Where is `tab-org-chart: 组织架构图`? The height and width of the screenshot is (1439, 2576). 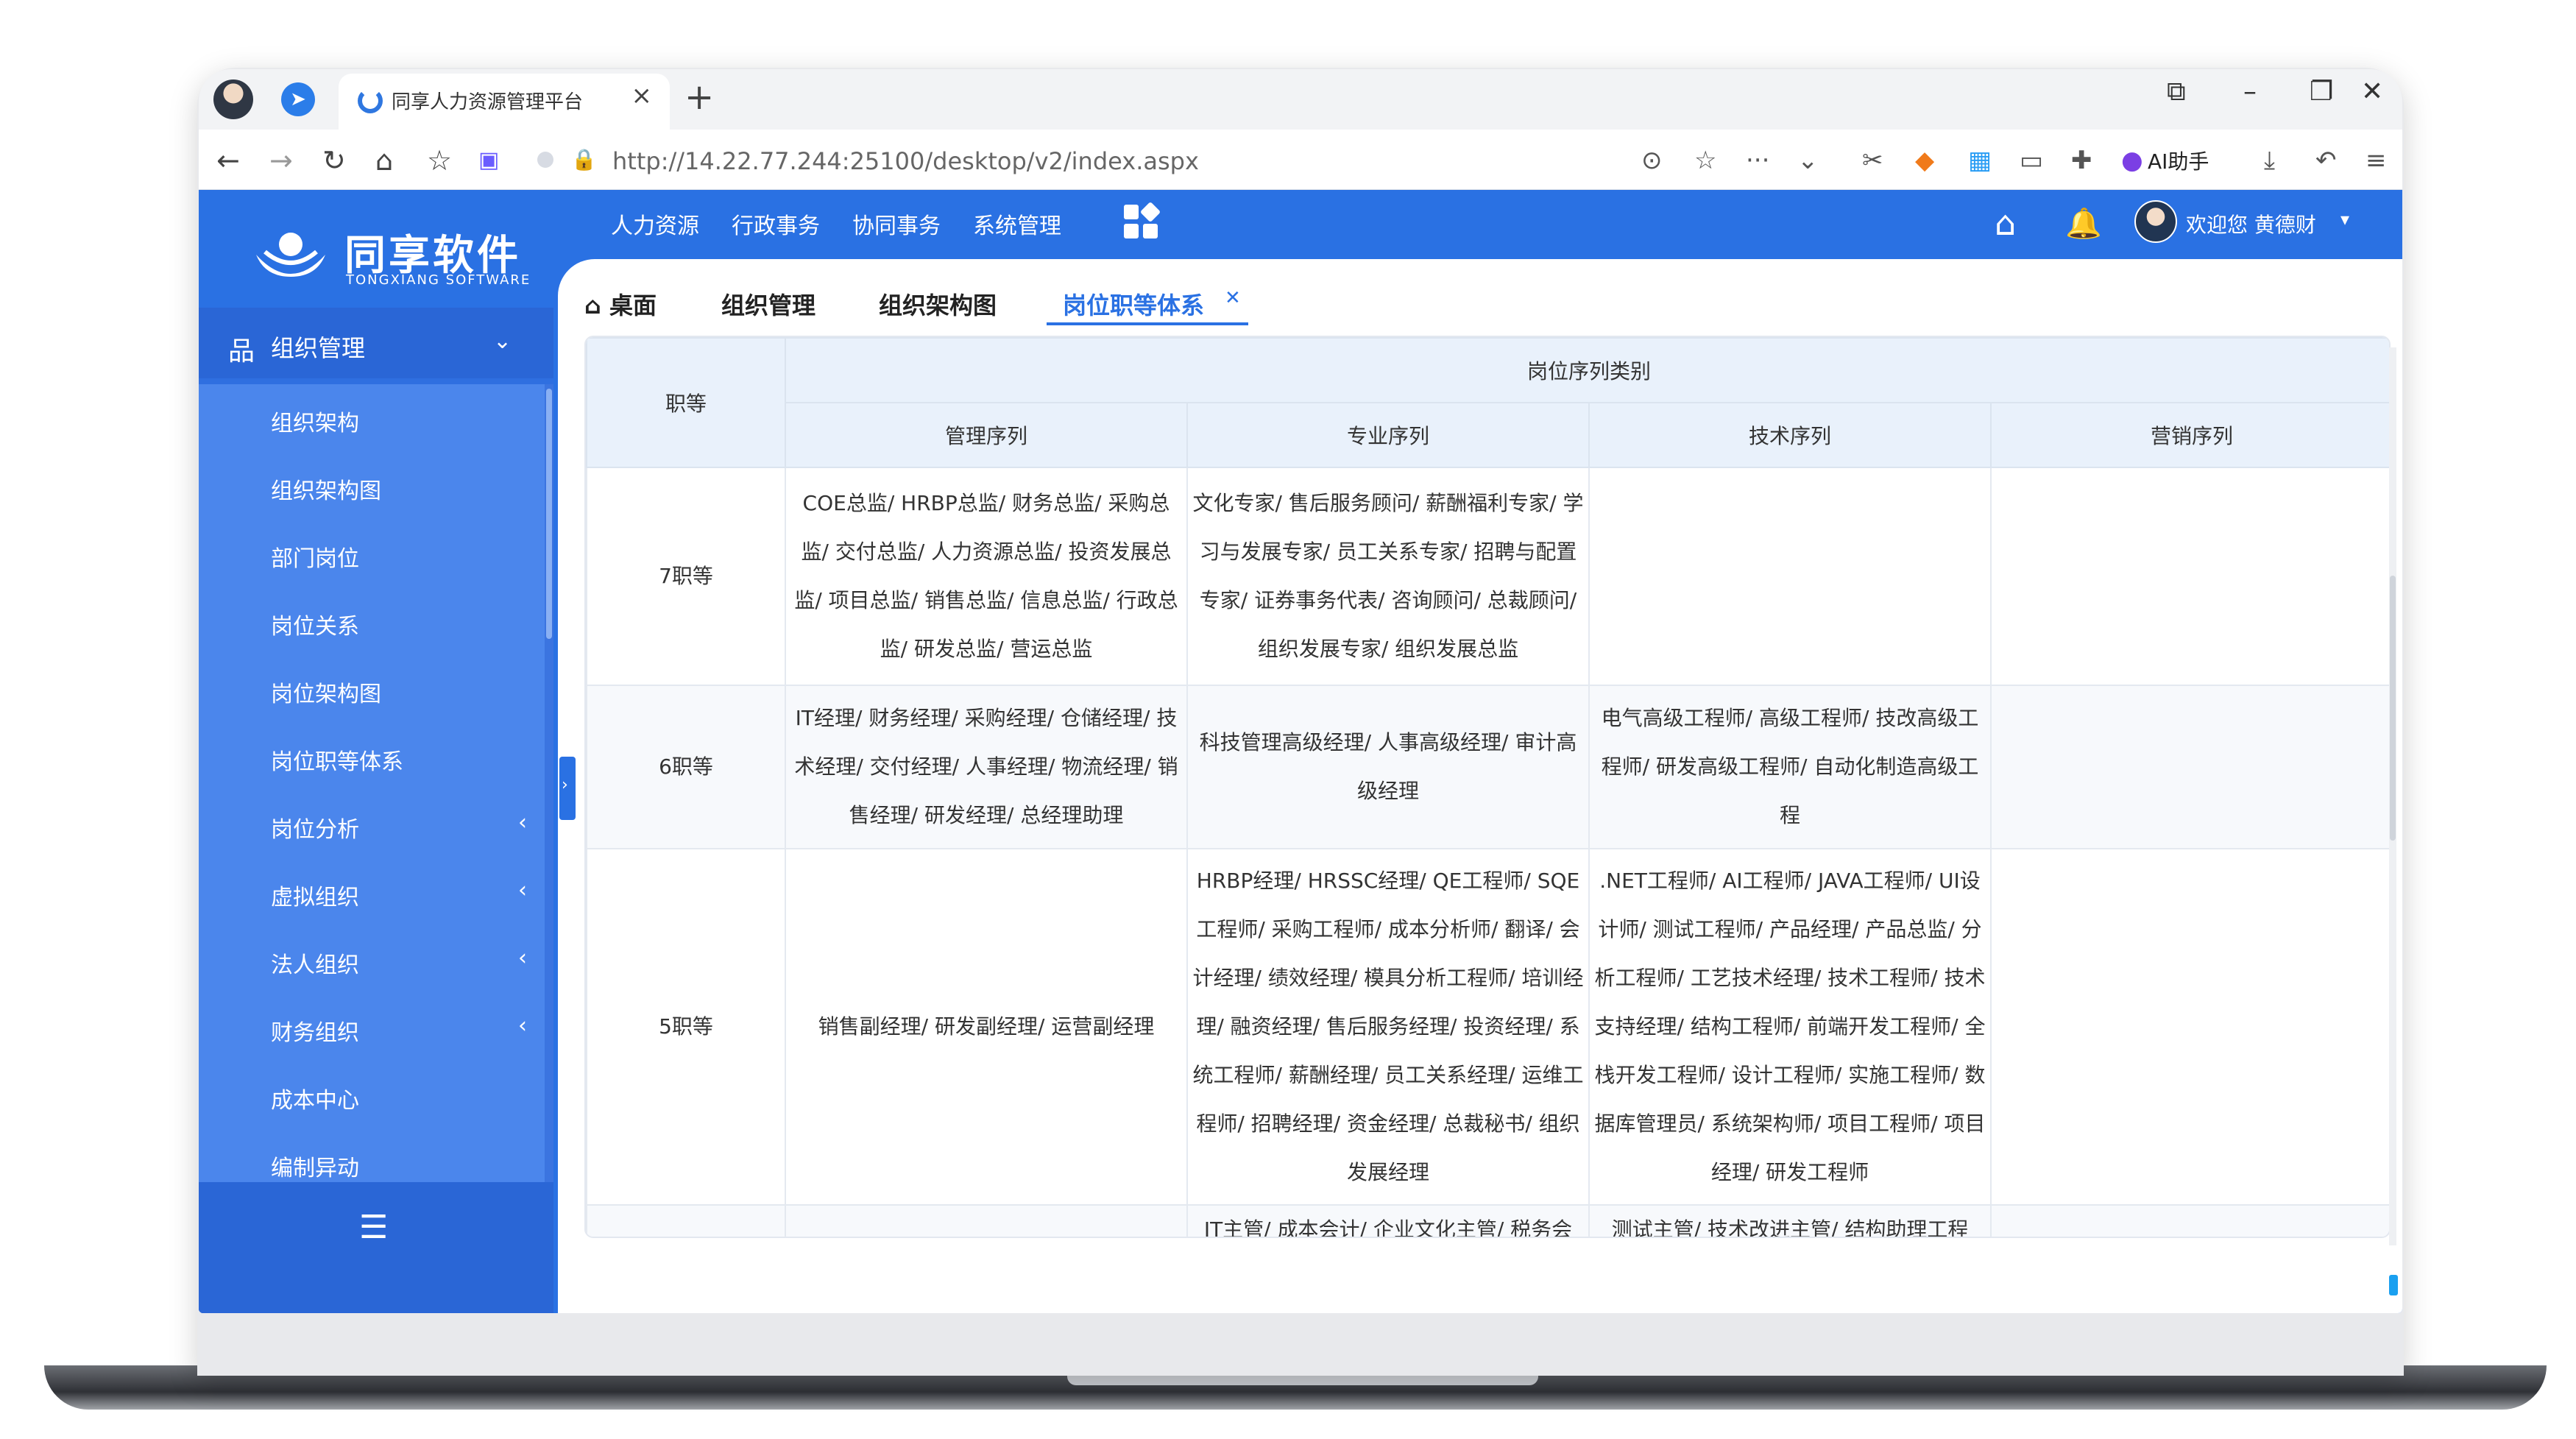
tab-org-chart: 组织架构图 is located at coordinates (938, 304).